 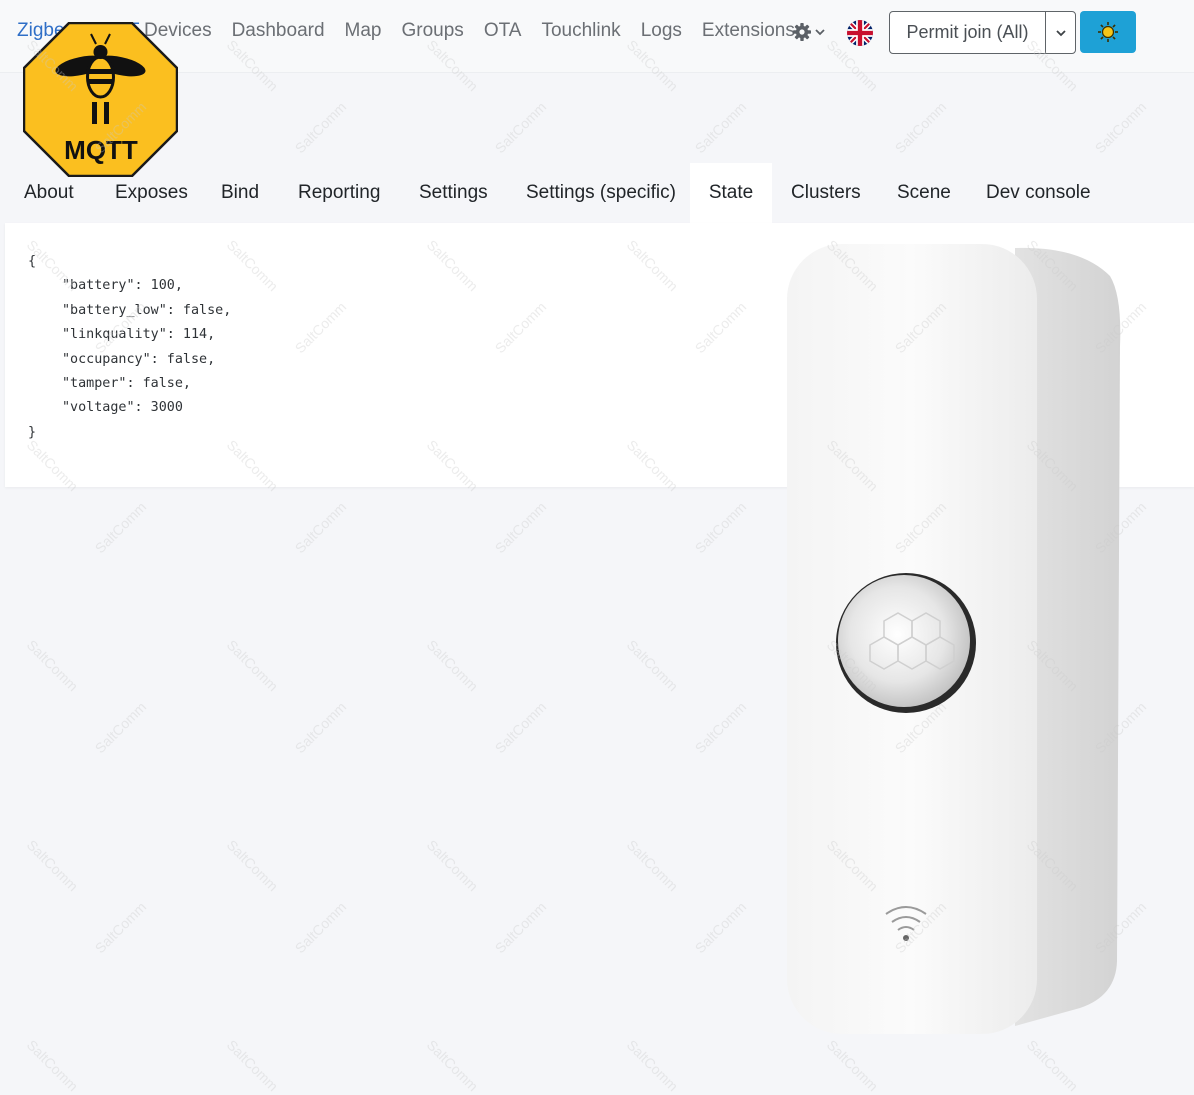 I want to click on nav-link-touchlink: Touchlink, so click(x=580, y=31).